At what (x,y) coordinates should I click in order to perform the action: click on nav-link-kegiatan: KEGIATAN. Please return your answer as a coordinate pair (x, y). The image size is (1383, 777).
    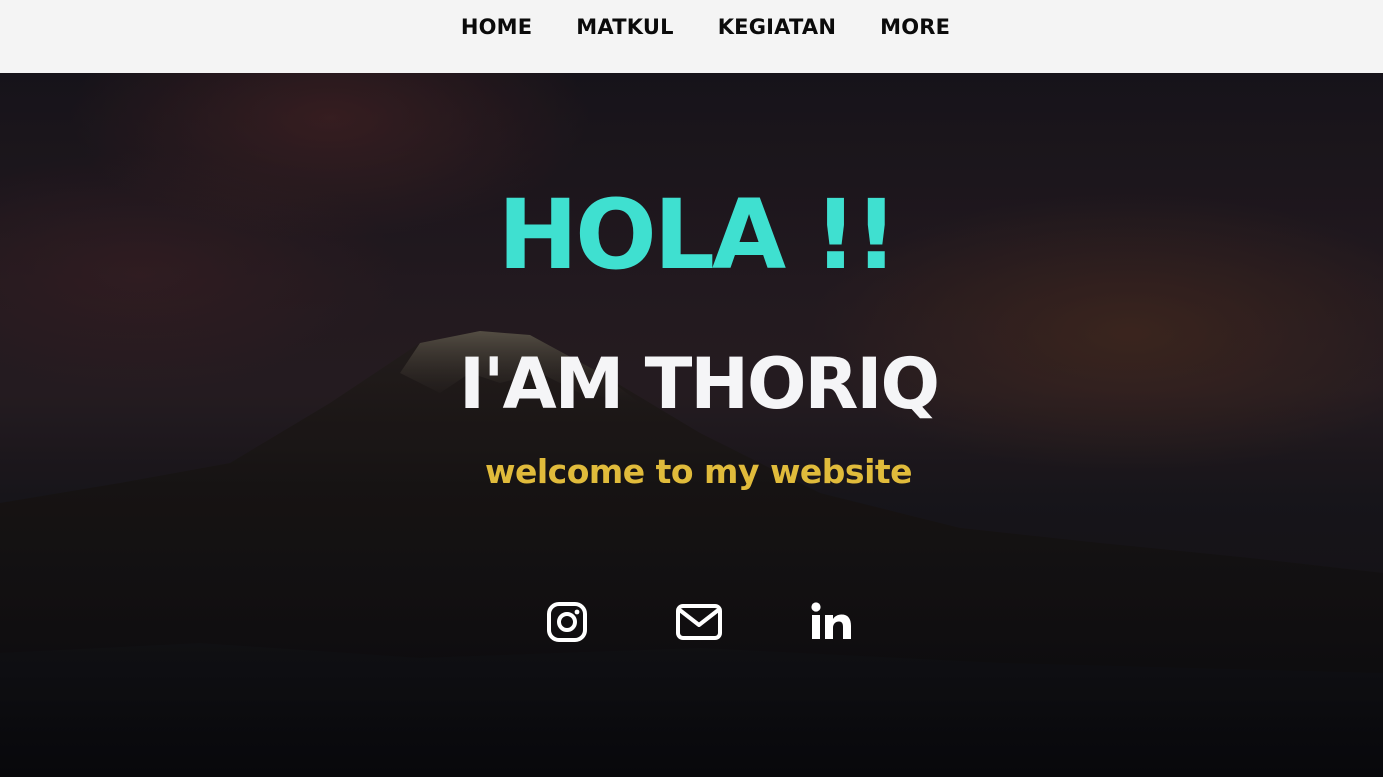
    Looking at the image, I should click on (777, 27).